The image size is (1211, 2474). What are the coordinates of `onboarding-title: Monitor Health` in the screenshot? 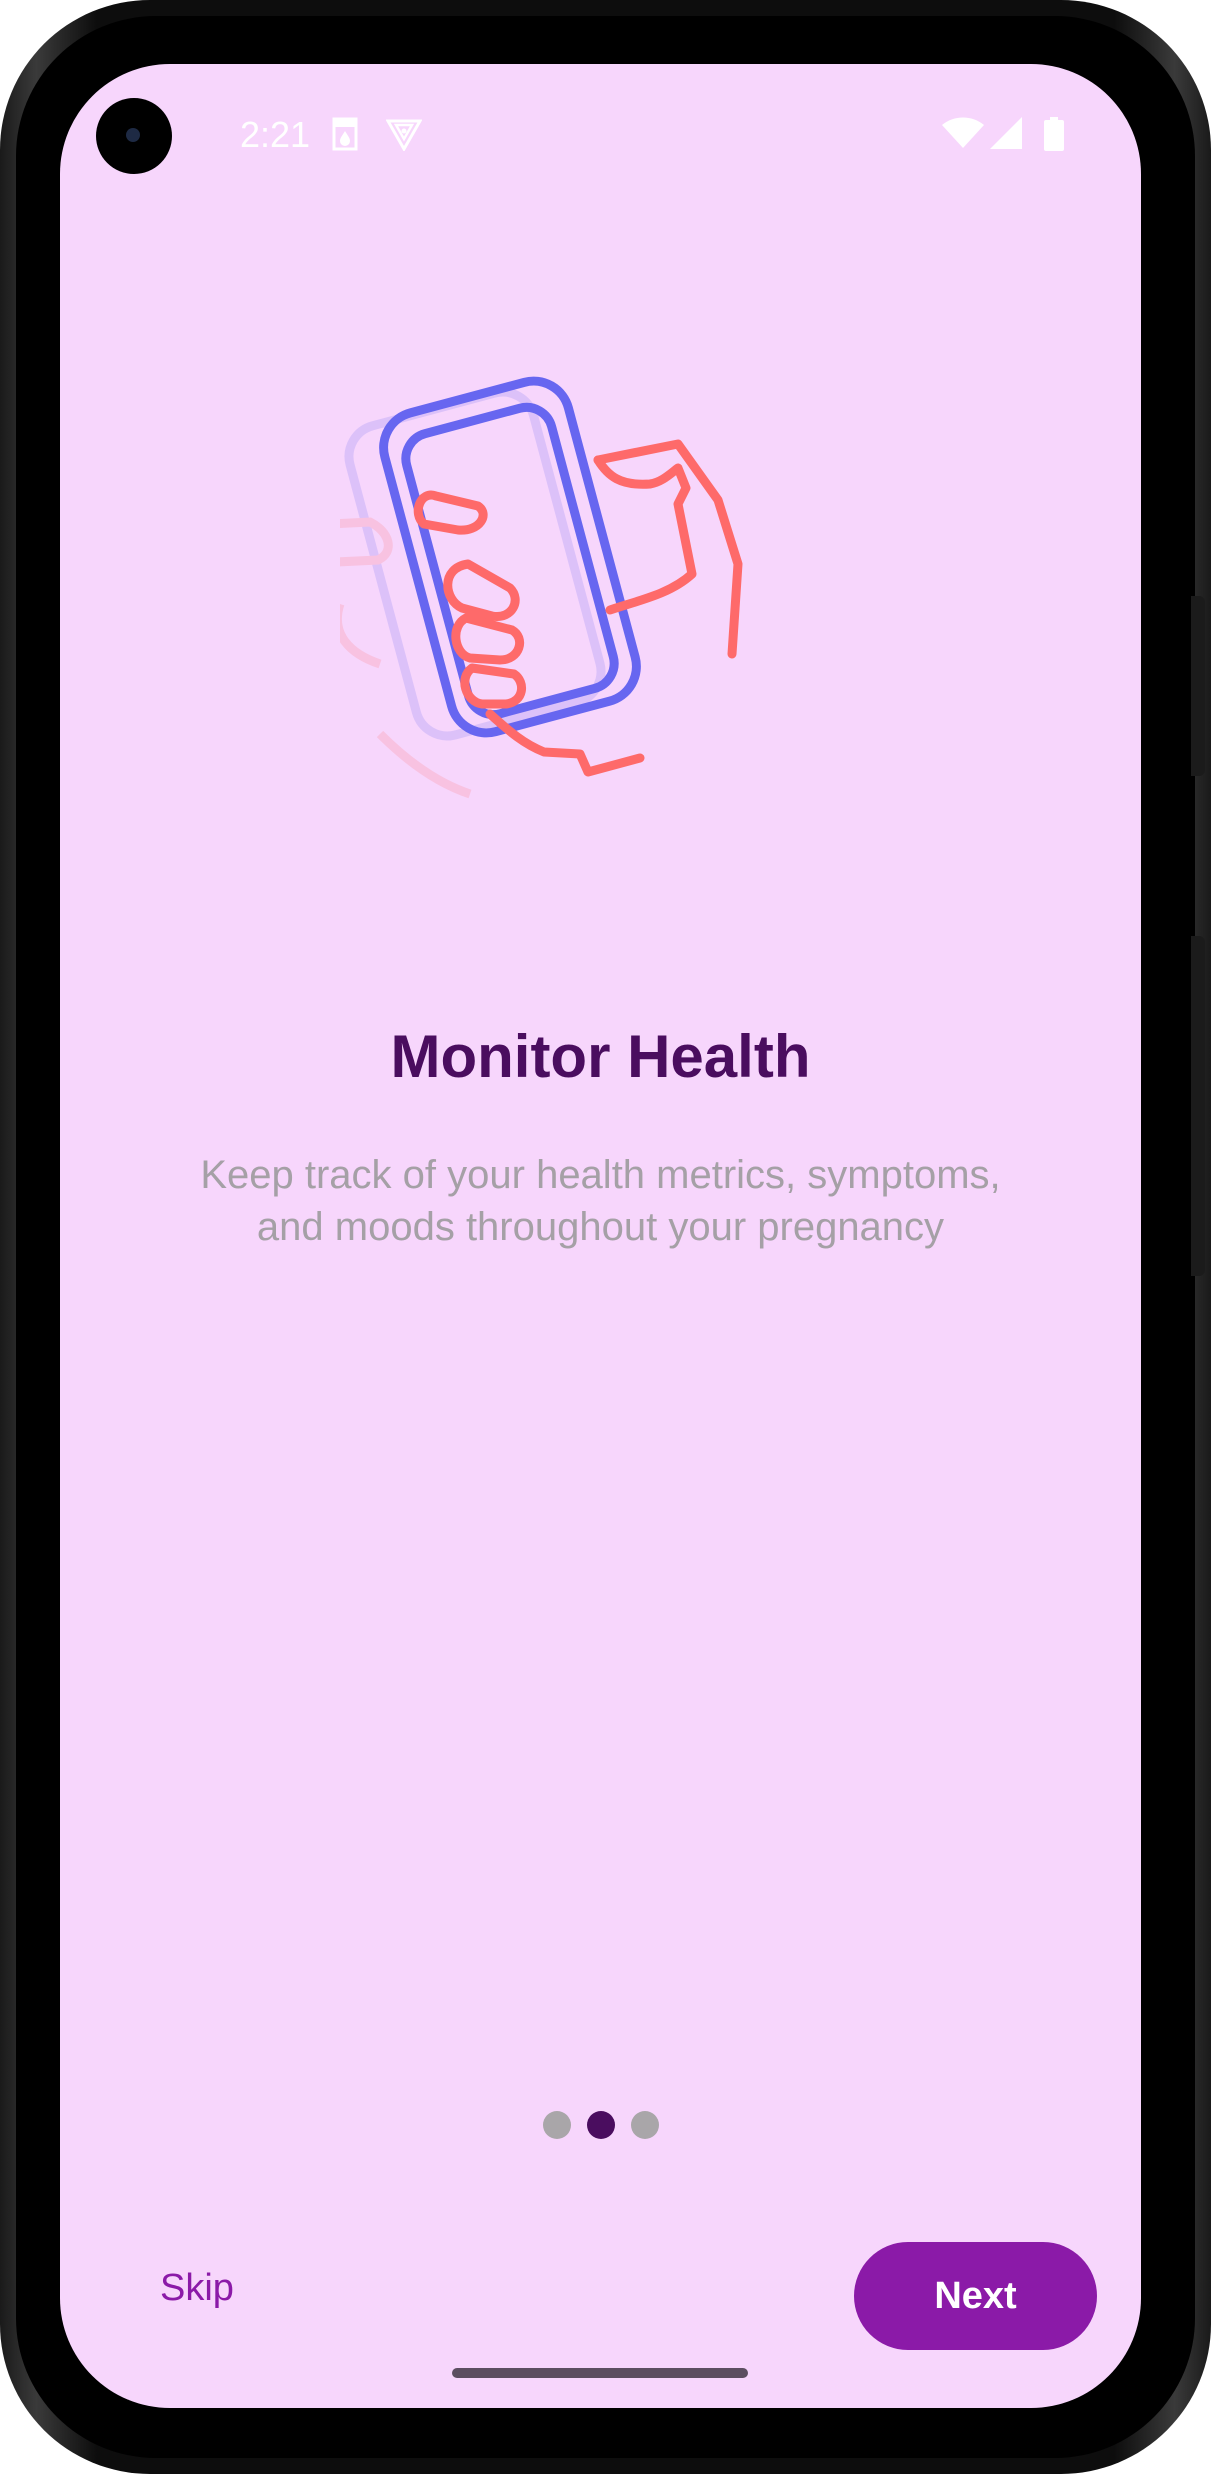 It's located at (600, 1056).